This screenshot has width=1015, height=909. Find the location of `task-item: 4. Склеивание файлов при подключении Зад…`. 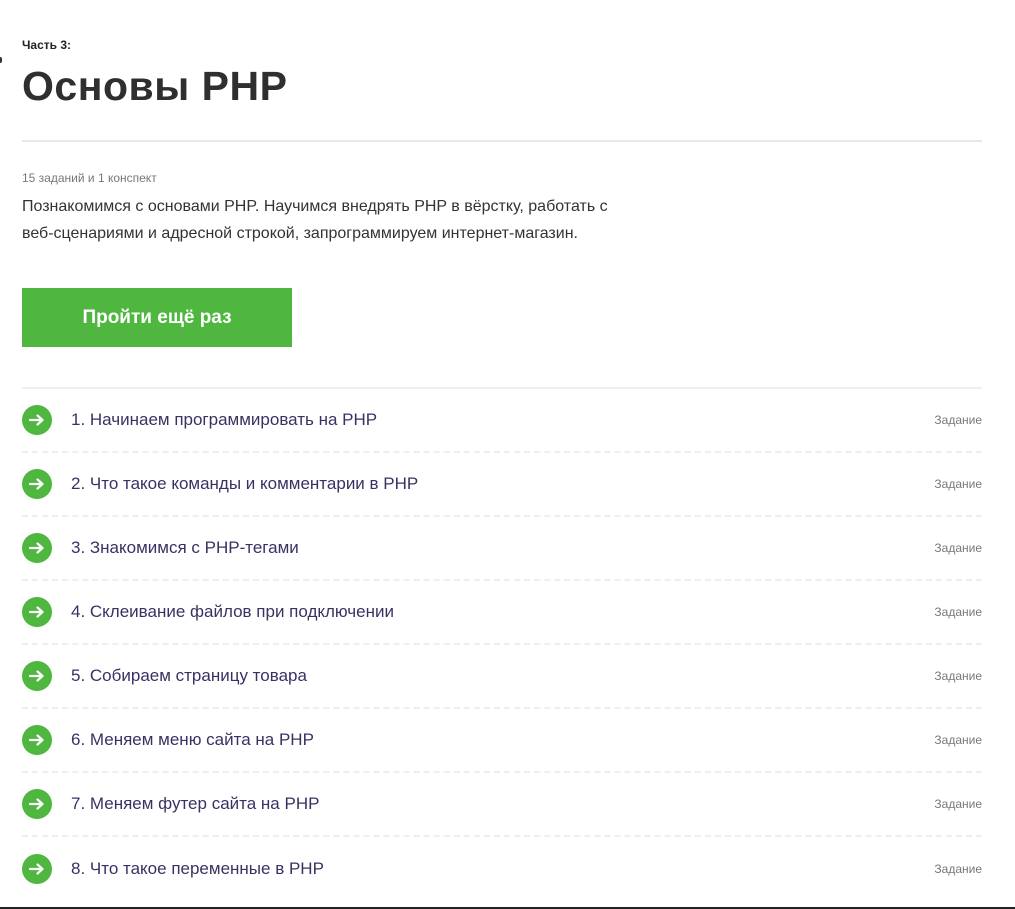

task-item: 4. Склеивание файлов при подключении Зад… is located at coordinates (502, 613).